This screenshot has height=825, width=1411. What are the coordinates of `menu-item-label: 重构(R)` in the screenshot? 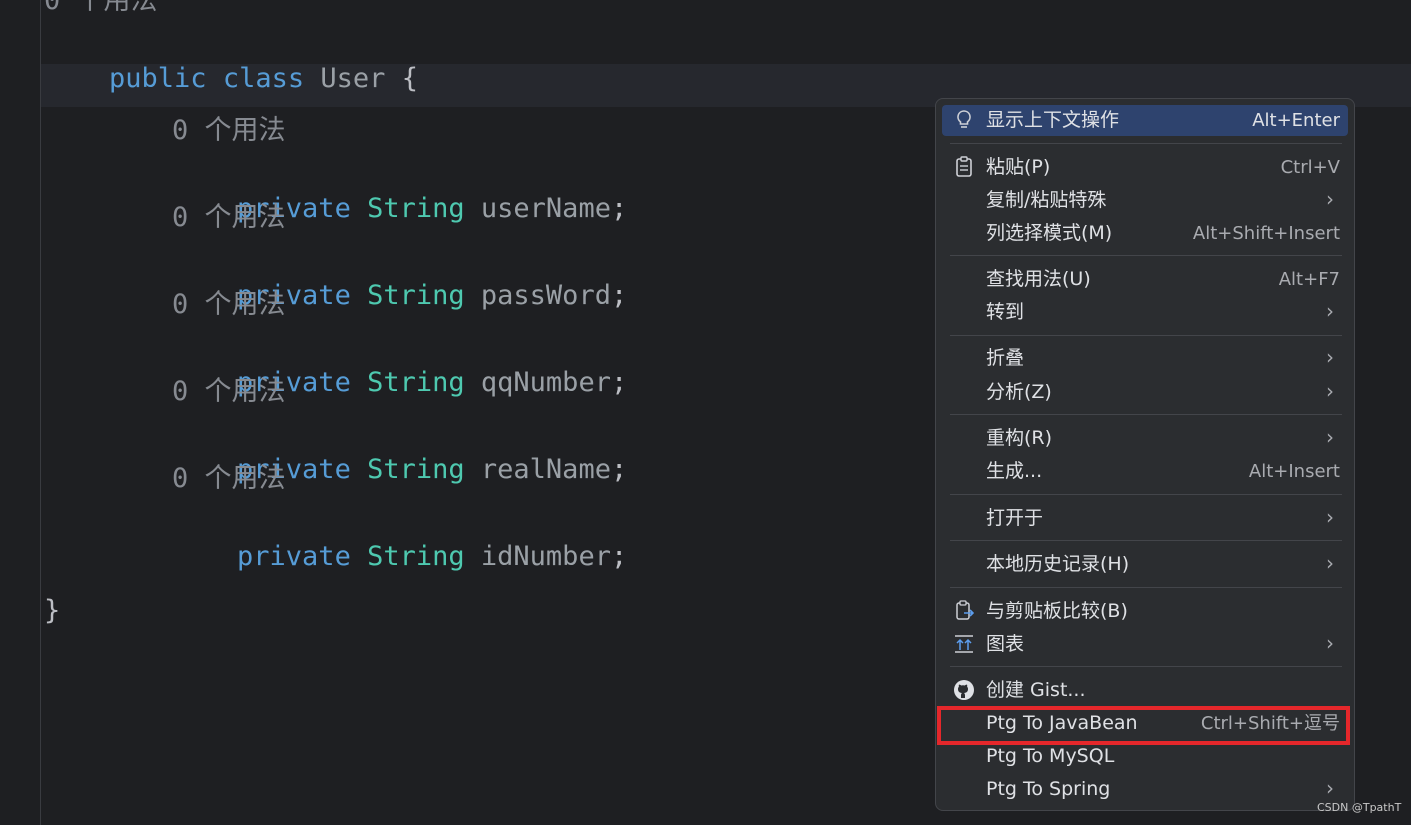 It's located at (1019, 438).